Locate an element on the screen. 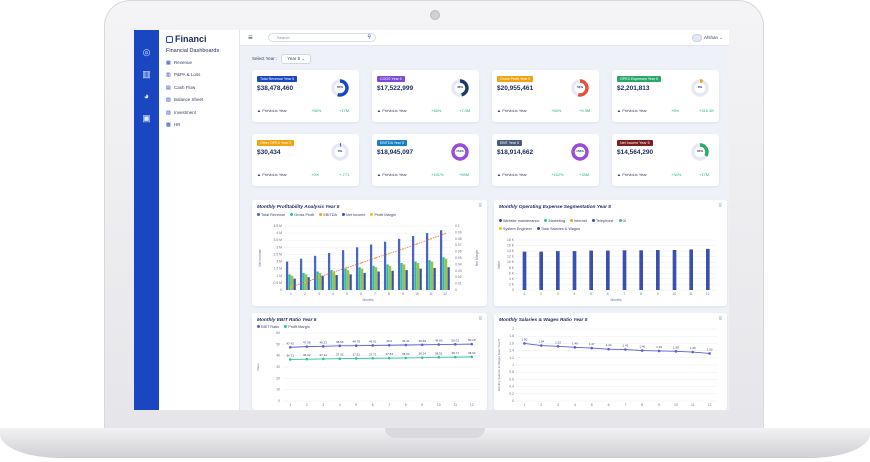 The image size is (870, 462). x-tick-label: 8 is located at coordinates (389, 294).